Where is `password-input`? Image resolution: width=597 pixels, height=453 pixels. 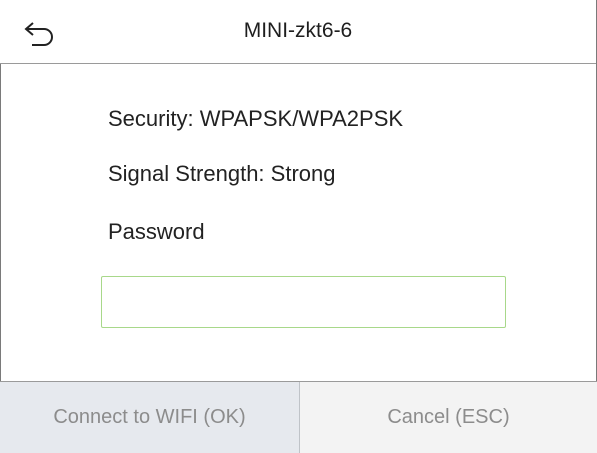
password-input is located at coordinates (303, 302).